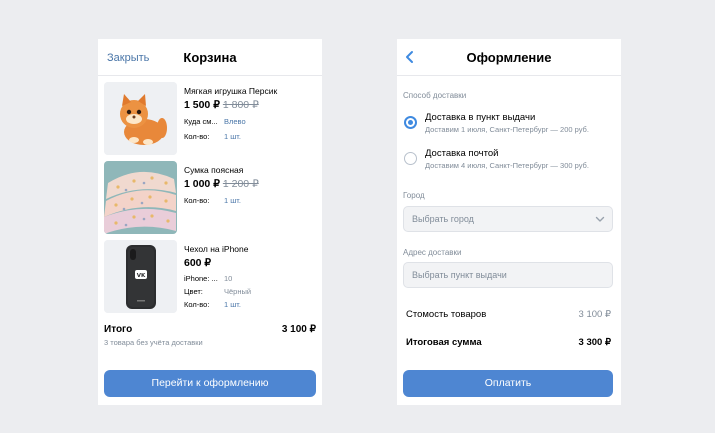  Describe the element at coordinates (235, 121) in the screenshot. I see `prop-value: Влево` at that location.